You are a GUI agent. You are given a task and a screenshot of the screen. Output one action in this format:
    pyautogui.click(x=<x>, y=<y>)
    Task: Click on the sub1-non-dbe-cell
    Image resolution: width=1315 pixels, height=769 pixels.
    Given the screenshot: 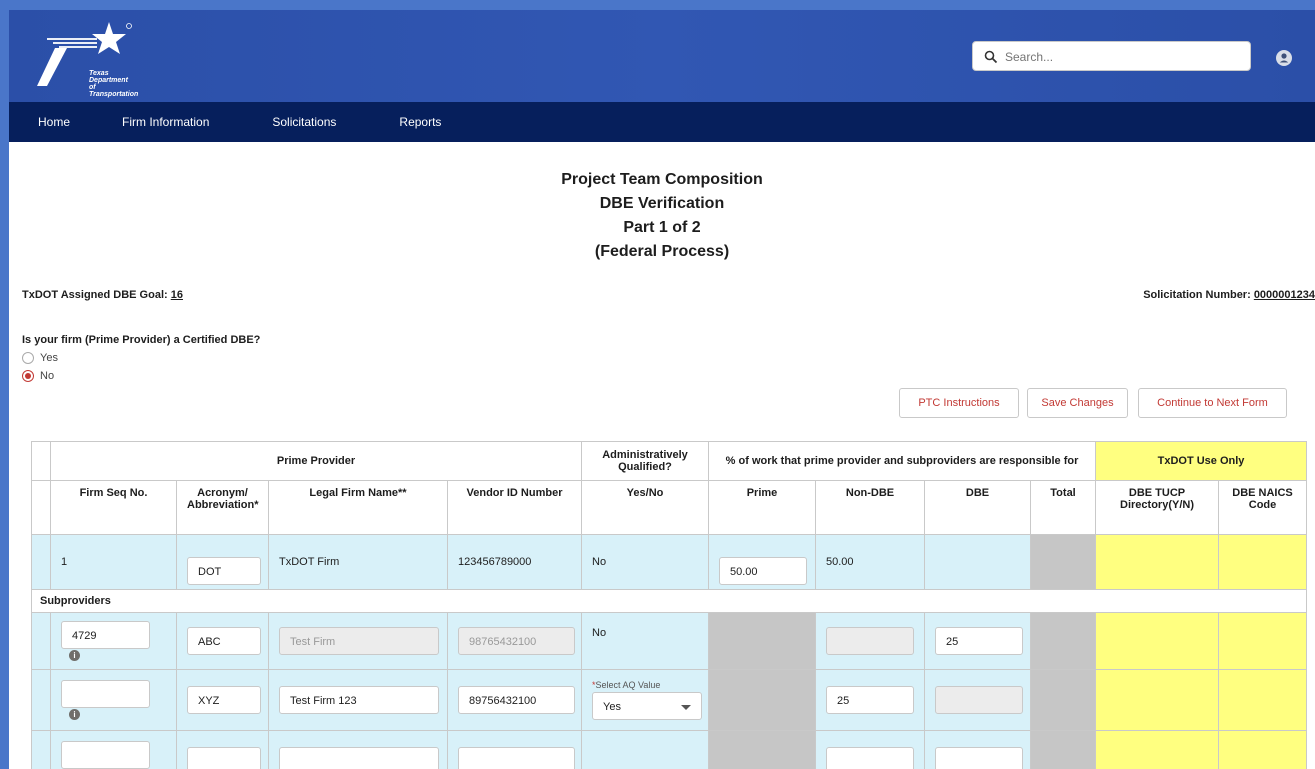 What is the action you would take?
    pyautogui.click(x=870, y=641)
    